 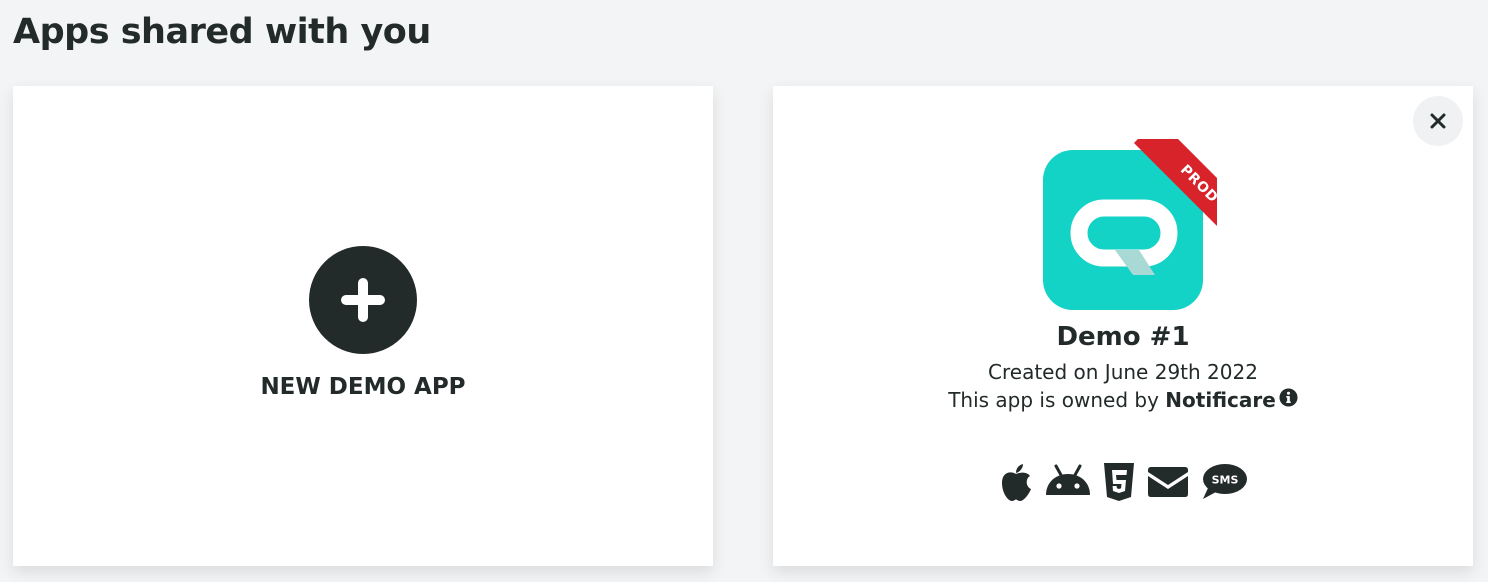 I want to click on close-icon, so click(x=1438, y=121).